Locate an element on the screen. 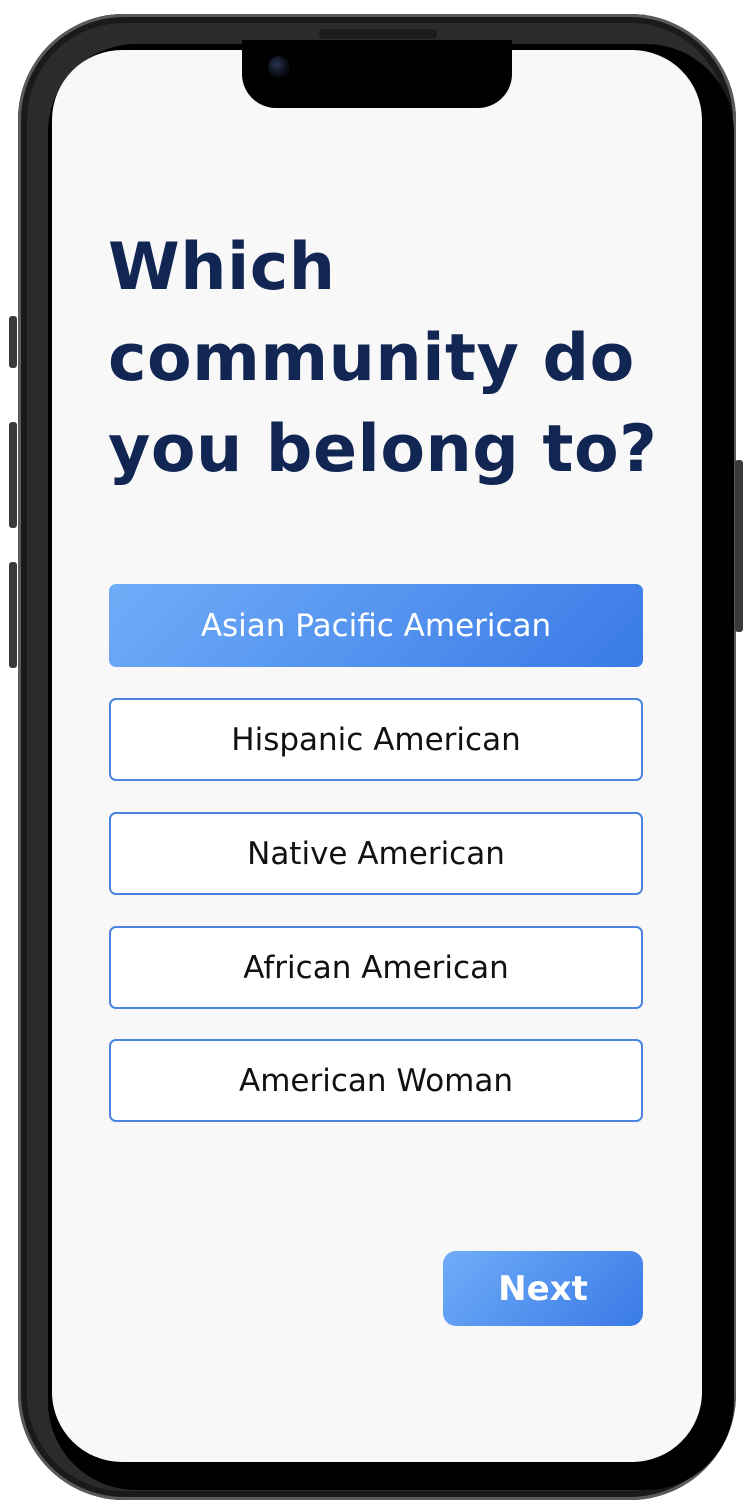 The image size is (753, 1506). front-camera-icon is located at coordinates (279, 67).